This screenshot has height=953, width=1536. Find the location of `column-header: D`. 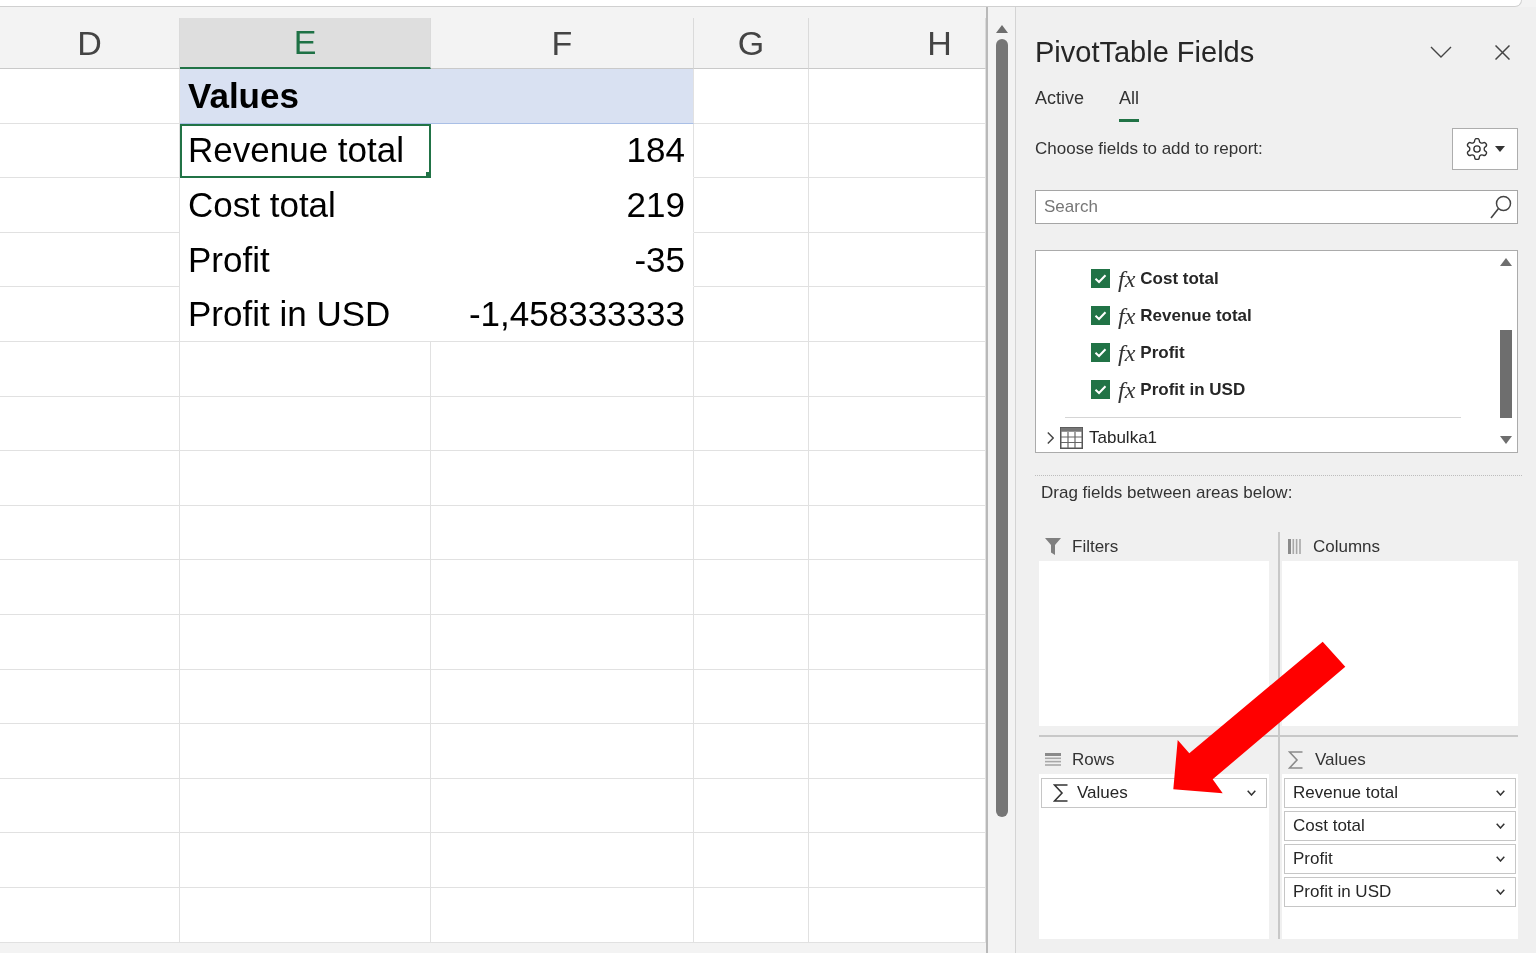

column-header: D is located at coordinates (90, 43).